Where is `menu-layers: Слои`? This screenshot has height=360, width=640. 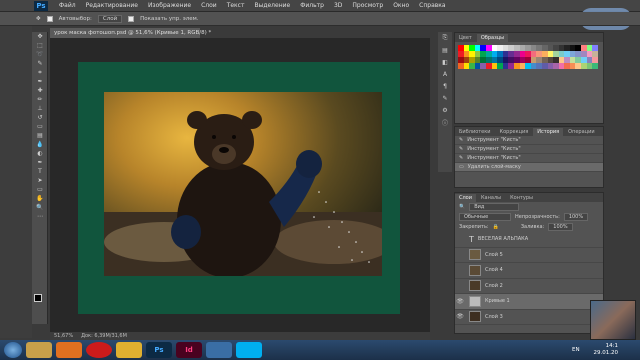 menu-layers: Слои is located at coordinates (209, 5).